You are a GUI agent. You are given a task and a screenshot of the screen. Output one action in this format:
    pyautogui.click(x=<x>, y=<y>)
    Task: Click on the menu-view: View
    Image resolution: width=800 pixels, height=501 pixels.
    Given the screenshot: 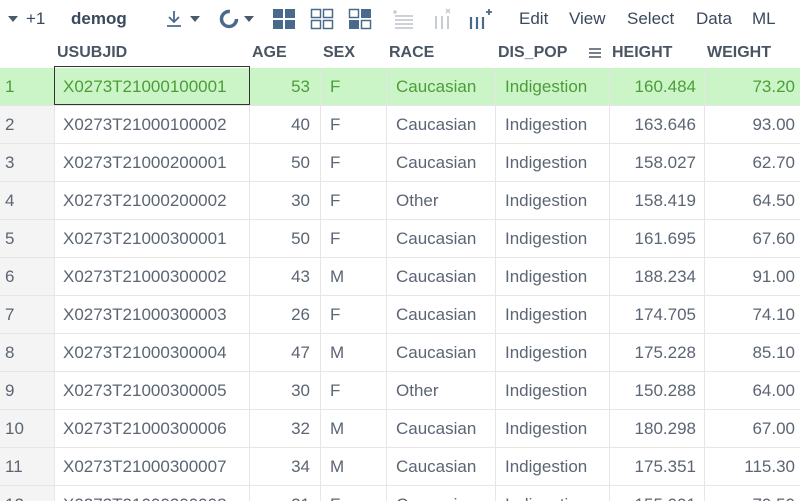 What is the action you would take?
    pyautogui.click(x=587, y=19)
    